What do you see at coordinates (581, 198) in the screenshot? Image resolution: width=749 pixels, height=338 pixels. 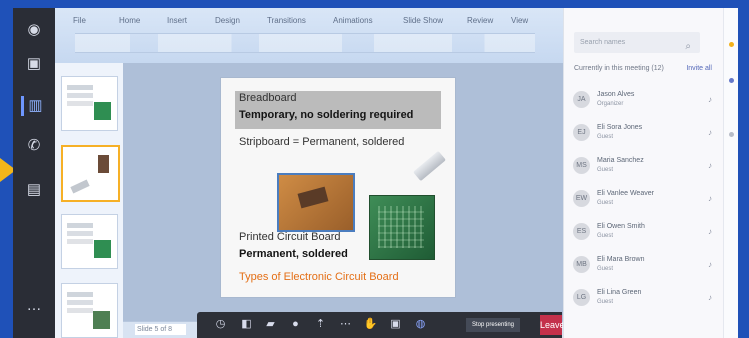 I see `avatar: EW` at bounding box center [581, 198].